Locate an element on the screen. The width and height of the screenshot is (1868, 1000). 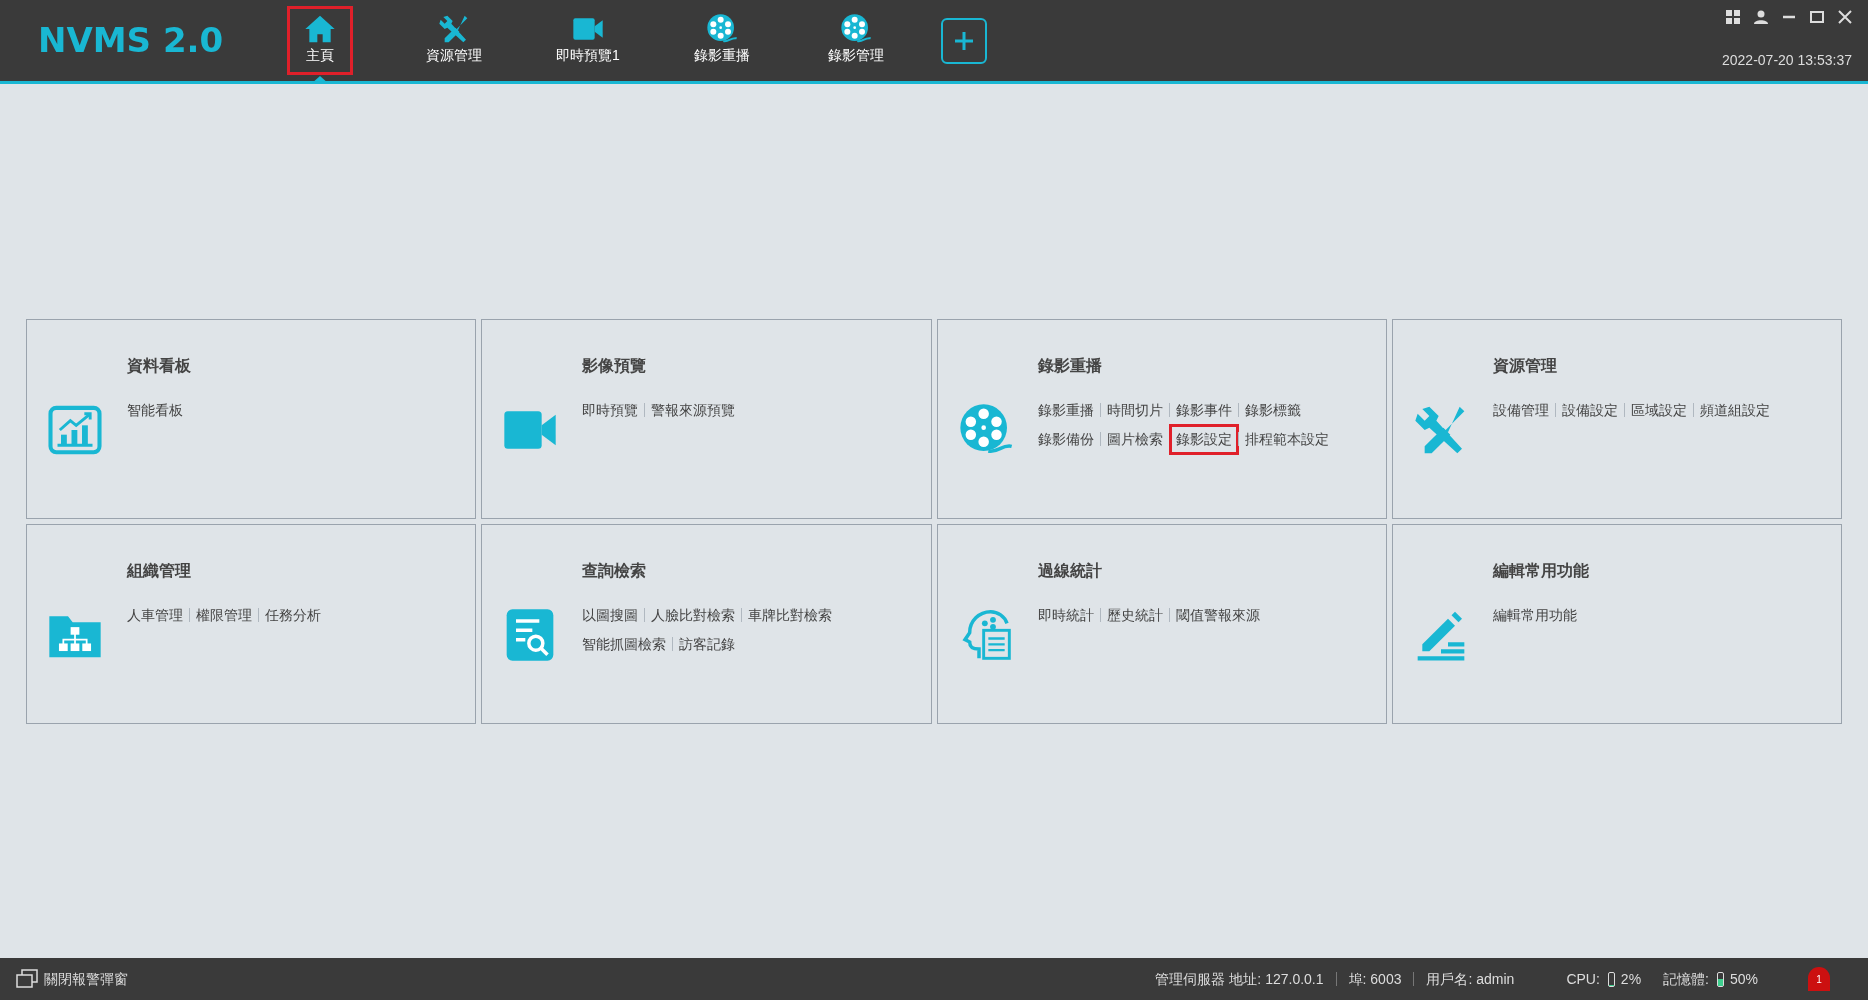
nav-tab: 資源管理 is located at coordinates (454, 40).